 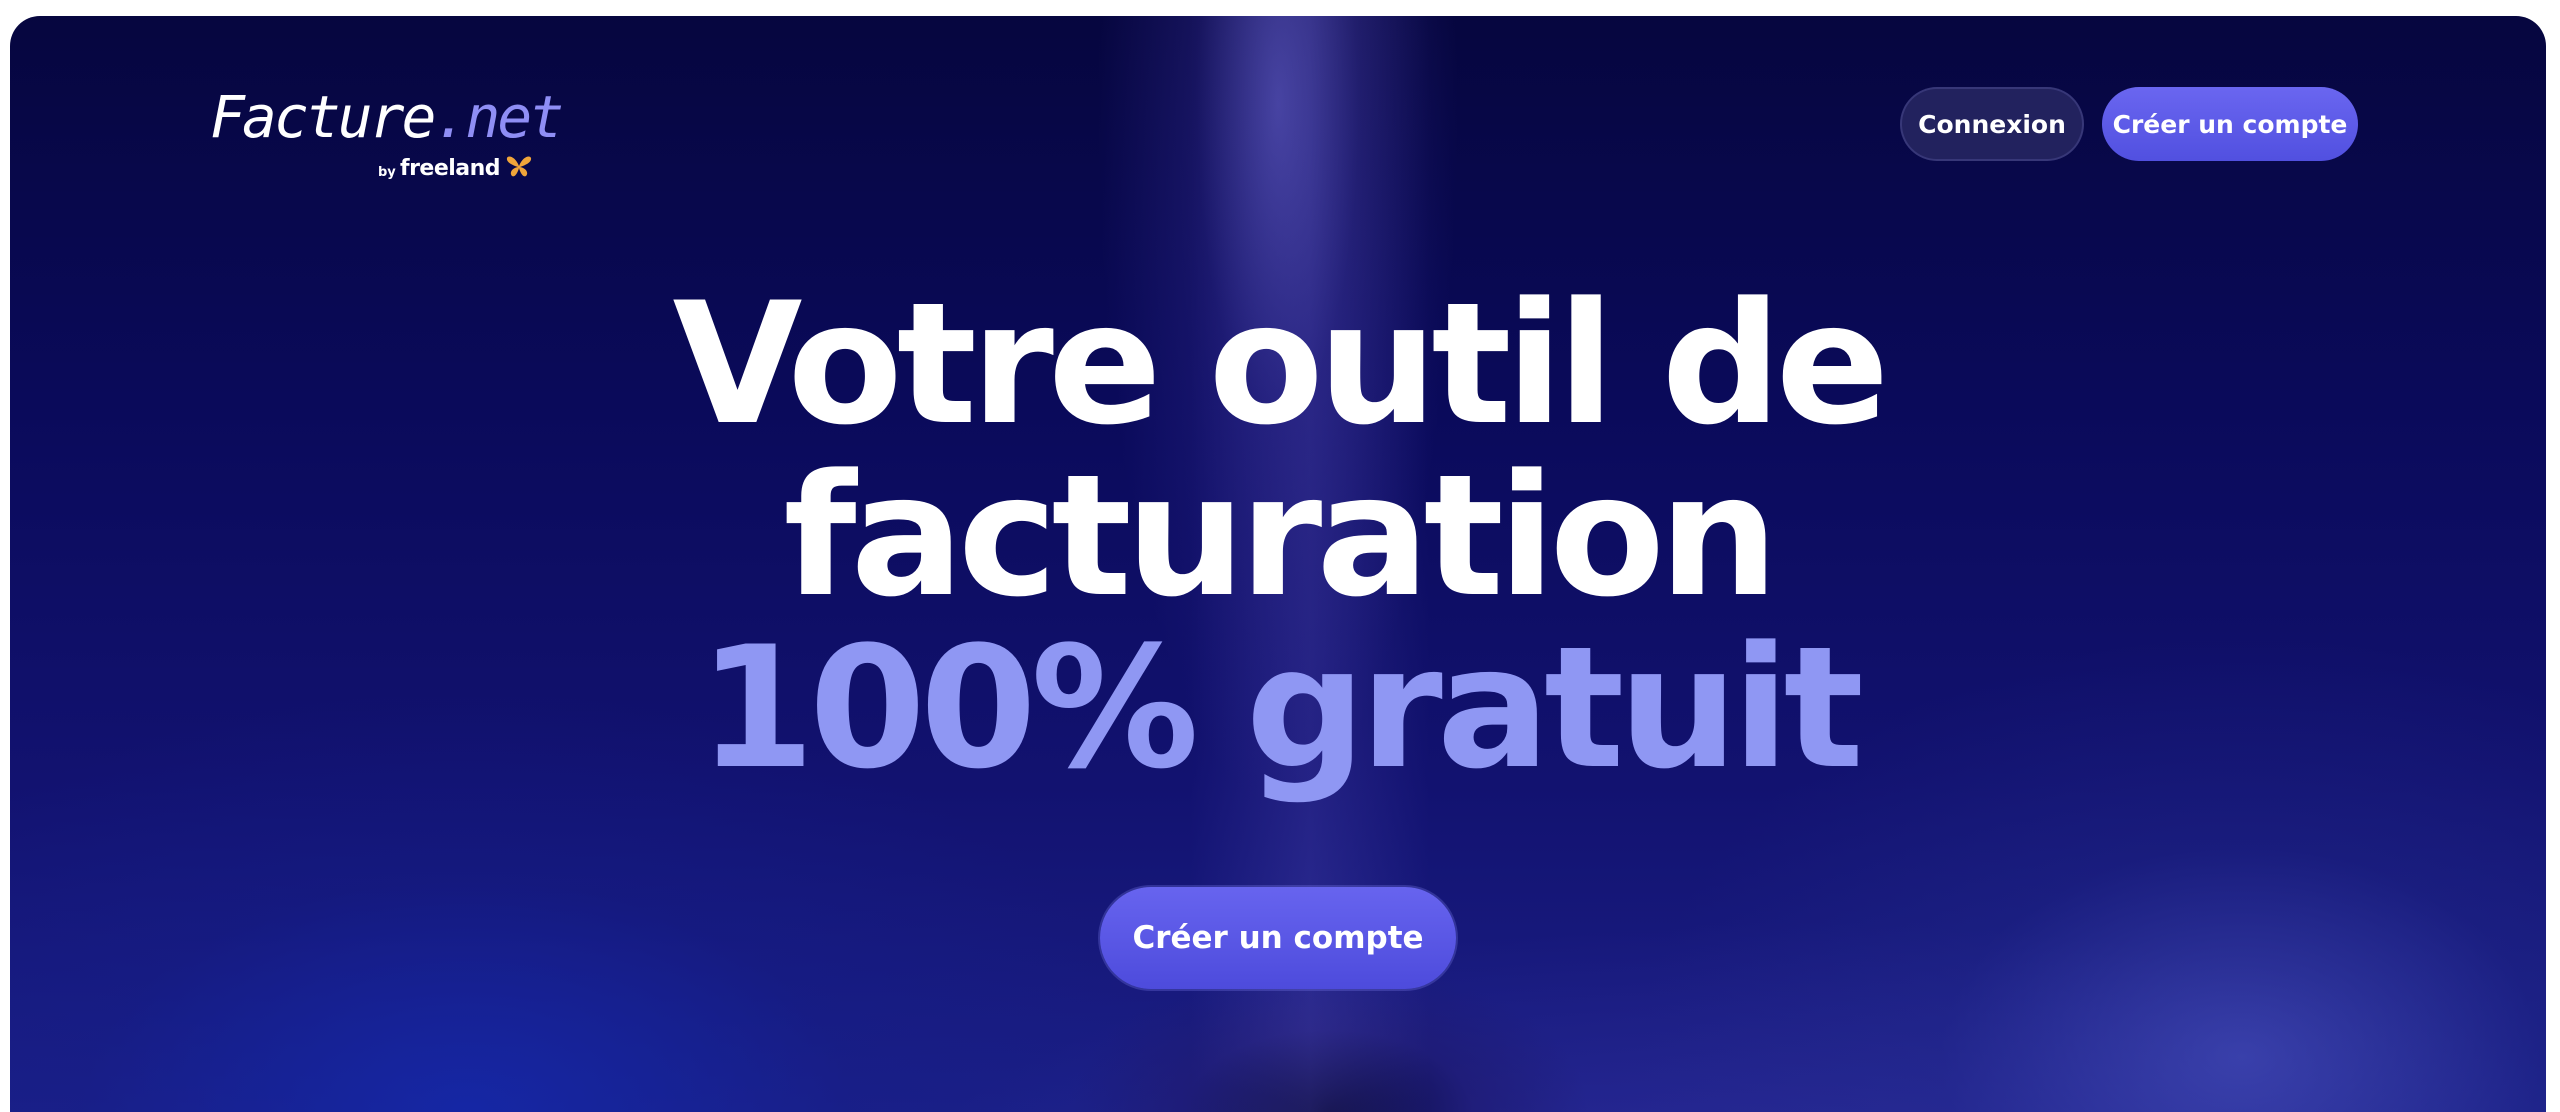 I want to click on headline-line-1: Votre outil de, so click(x=1280, y=364).